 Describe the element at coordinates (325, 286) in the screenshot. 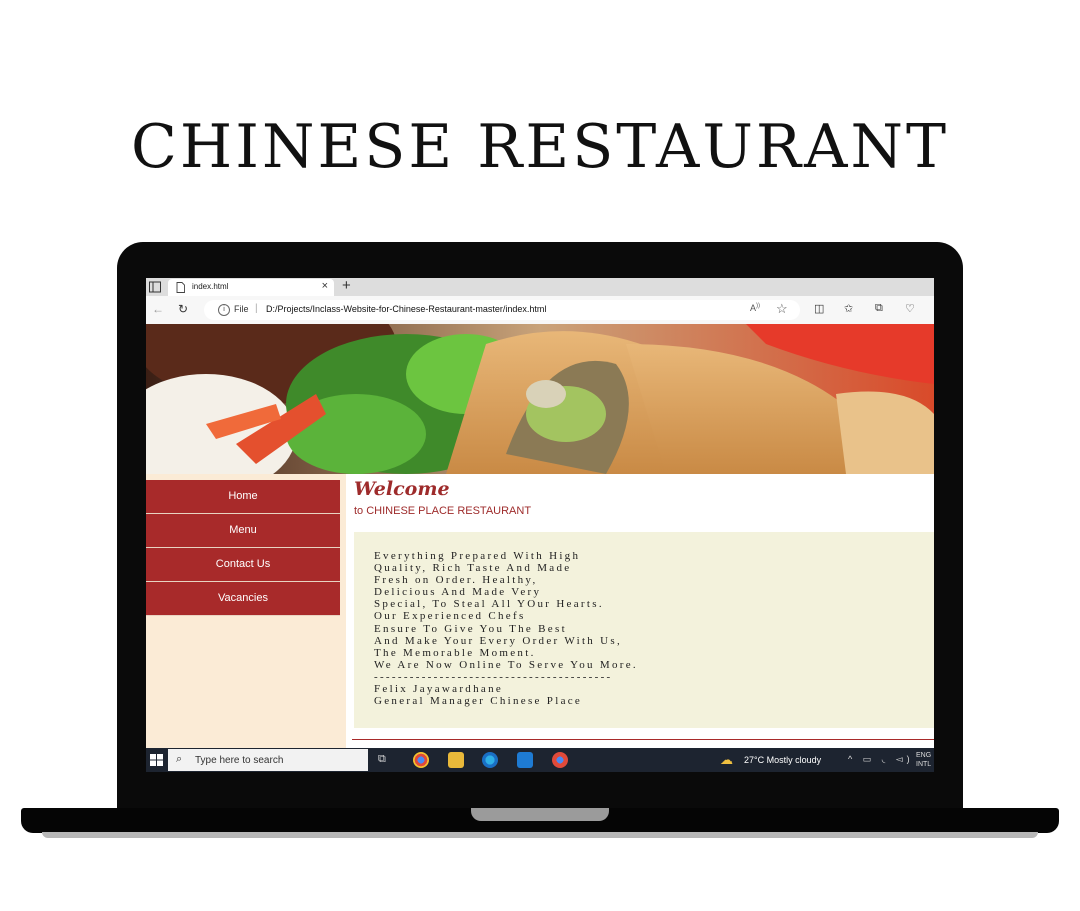

I see `close-tab-icon: ×` at that location.